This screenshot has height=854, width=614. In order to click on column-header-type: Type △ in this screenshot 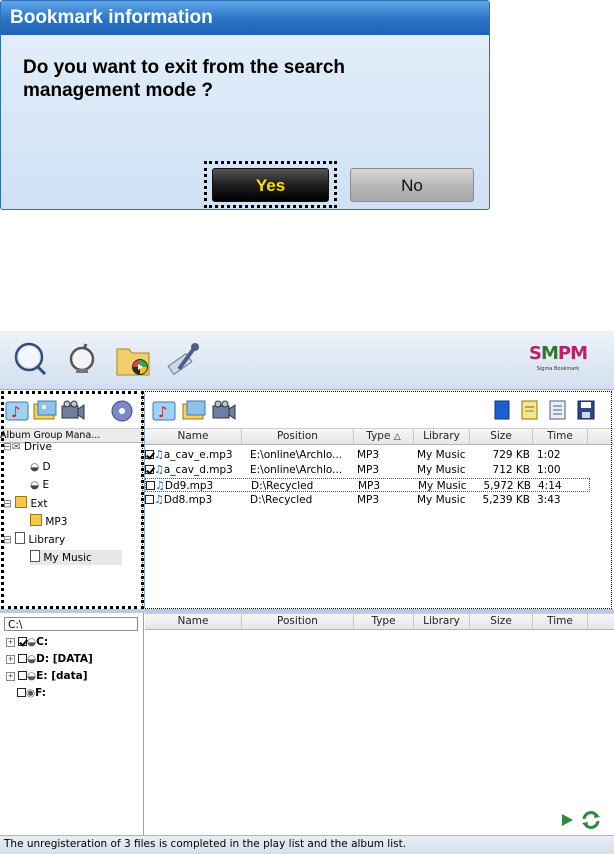, I will do `click(384, 436)`.